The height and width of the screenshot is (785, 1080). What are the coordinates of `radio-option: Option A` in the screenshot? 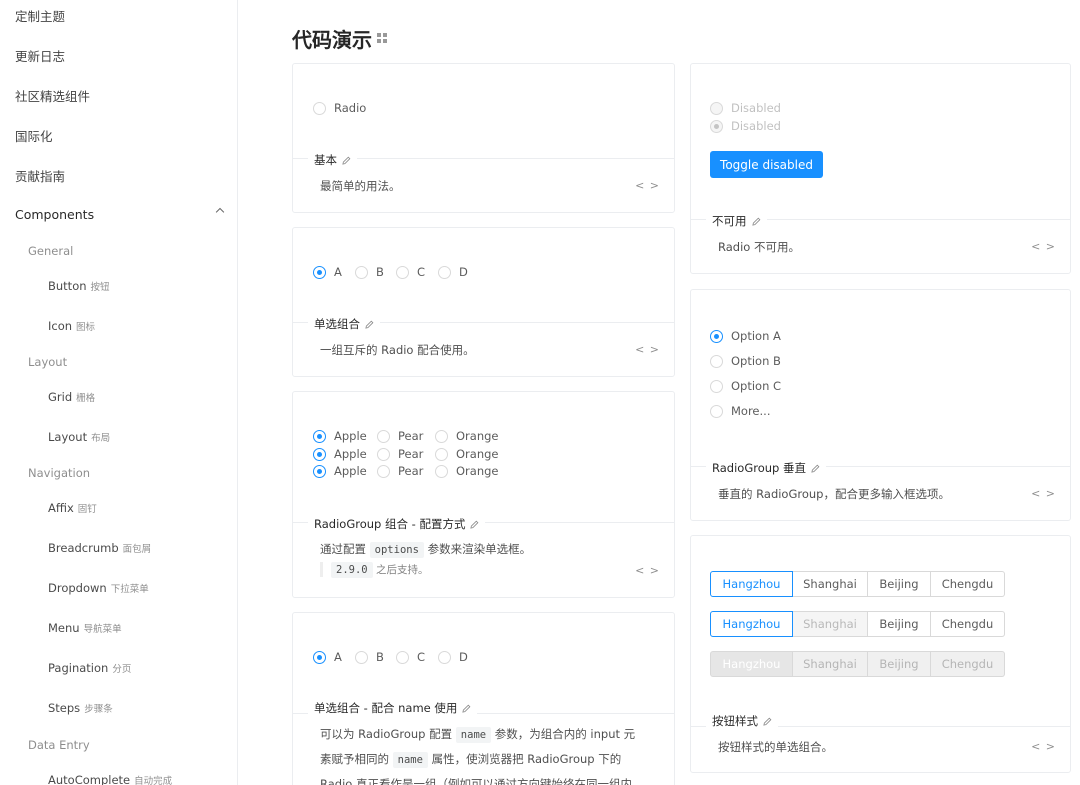 It's located at (745, 336).